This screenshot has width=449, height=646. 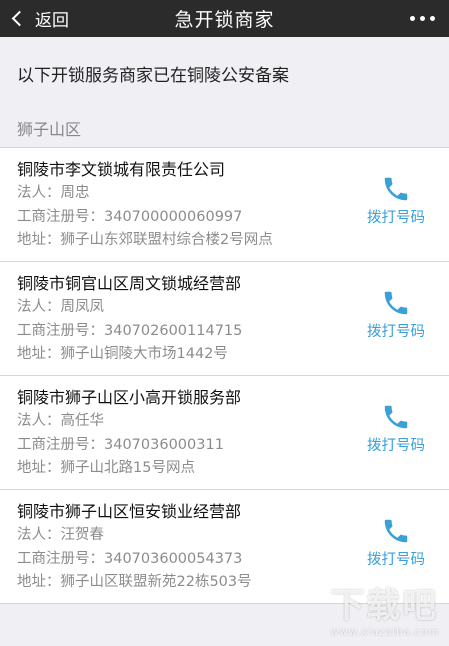 I want to click on nav-bar: 返回 急开锁商家, so click(x=224, y=18).